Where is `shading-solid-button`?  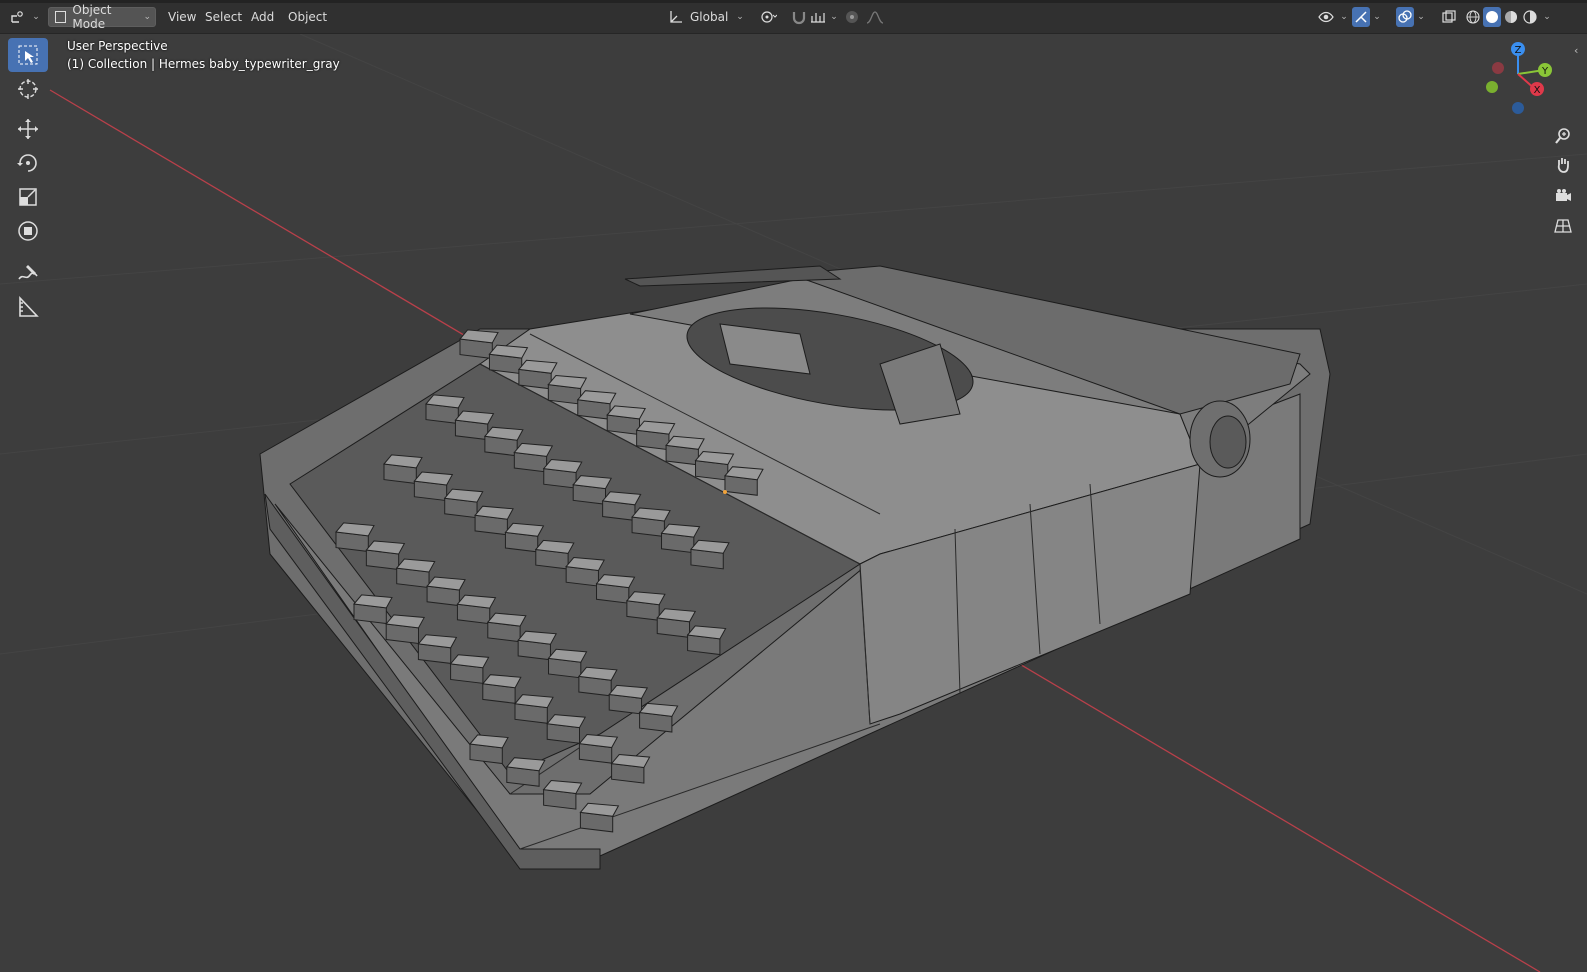 shading-solid-button is located at coordinates (1492, 17).